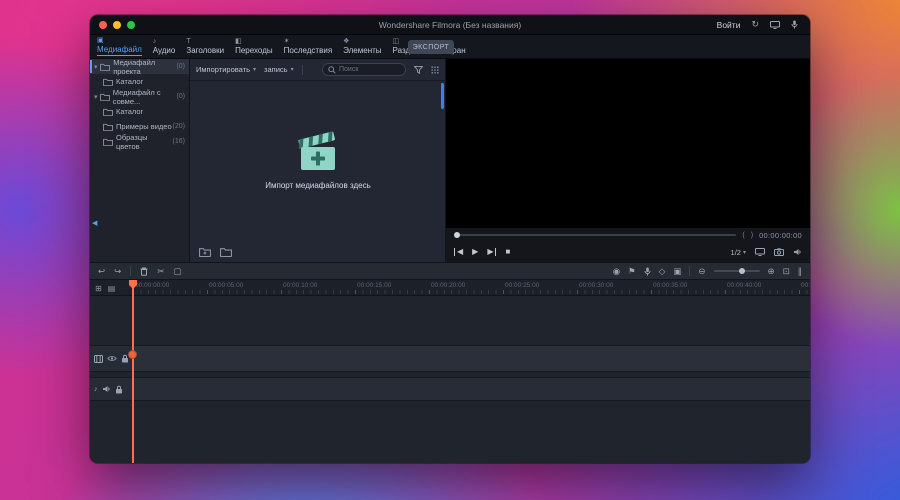  Describe the element at coordinates (205, 252) in the screenshot. I see `new-folder-icon` at that location.